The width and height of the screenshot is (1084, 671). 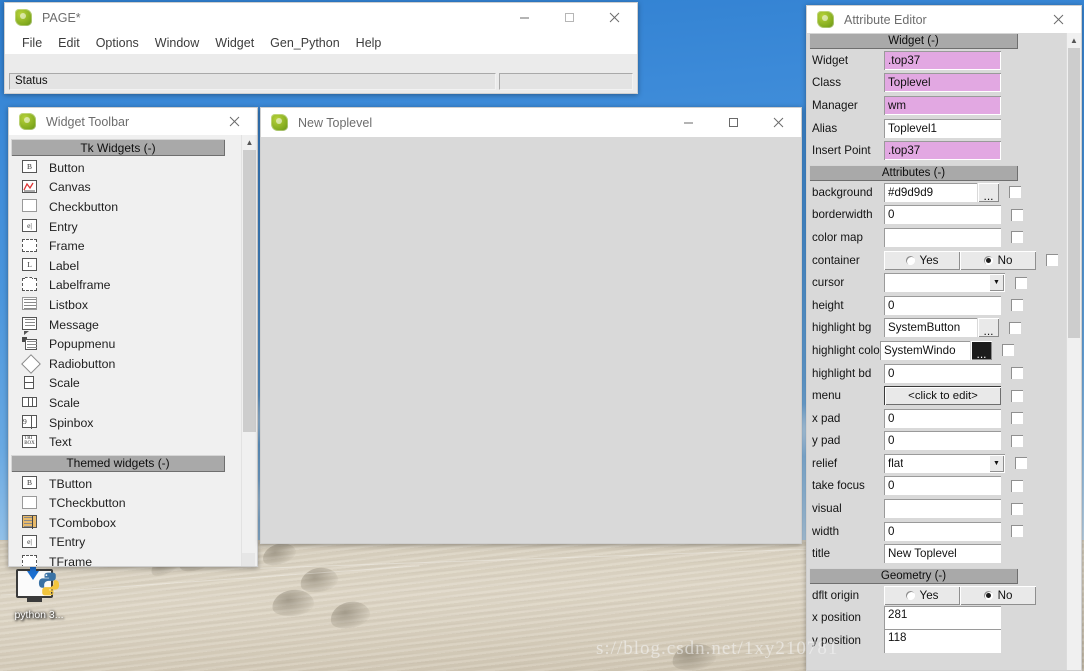 What do you see at coordinates (942, 531) in the screenshot?
I see `attr-input-width: 0` at bounding box center [942, 531].